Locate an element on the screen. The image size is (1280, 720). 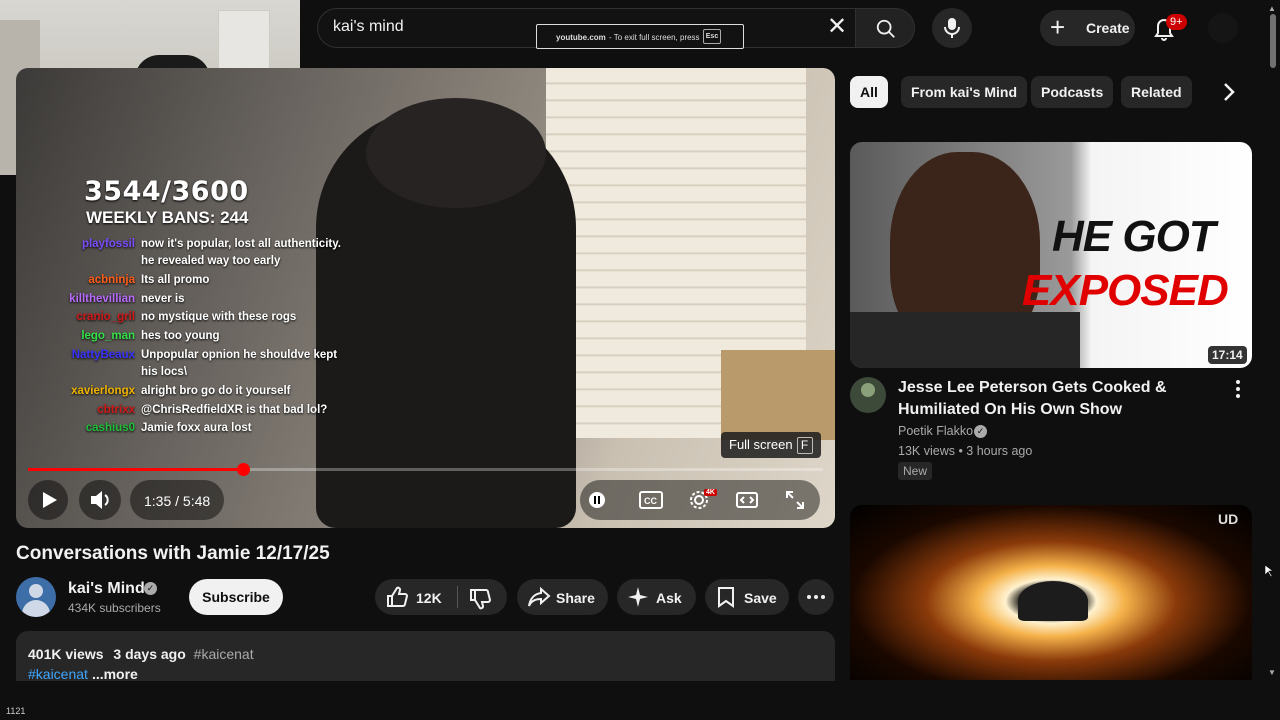
share-icon is located at coordinates (539, 596).